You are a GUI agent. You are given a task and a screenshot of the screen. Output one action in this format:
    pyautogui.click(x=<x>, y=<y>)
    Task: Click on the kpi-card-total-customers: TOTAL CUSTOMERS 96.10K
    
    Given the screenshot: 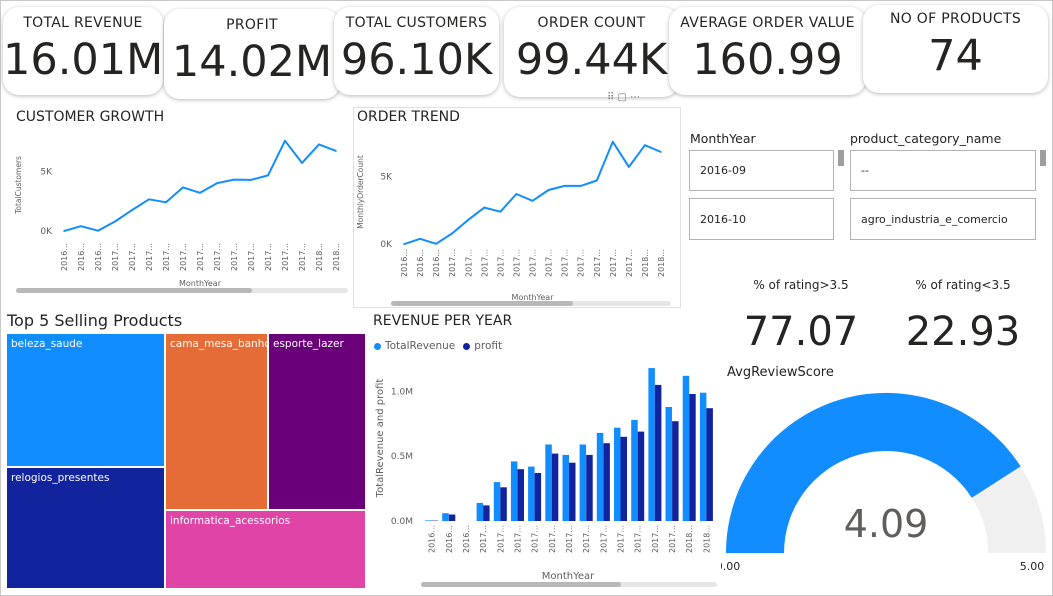 What is the action you would take?
    pyautogui.click(x=416, y=51)
    